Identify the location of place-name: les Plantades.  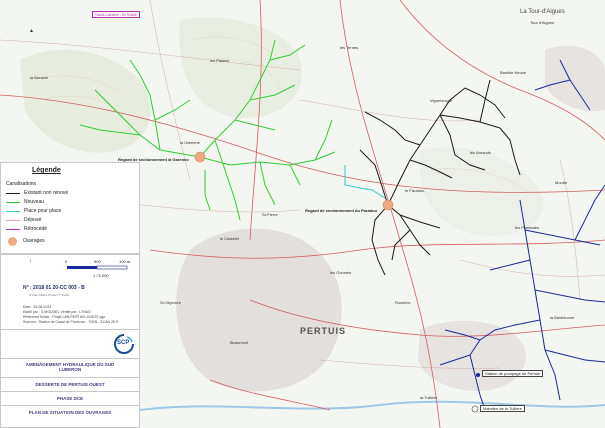
(527, 227).